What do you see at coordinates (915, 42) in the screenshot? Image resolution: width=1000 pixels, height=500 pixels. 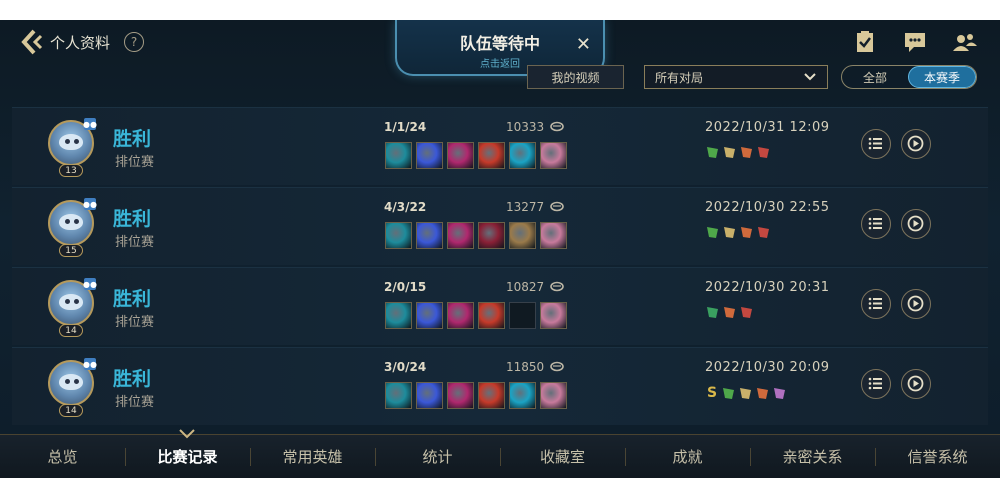 I see `chat-button` at bounding box center [915, 42].